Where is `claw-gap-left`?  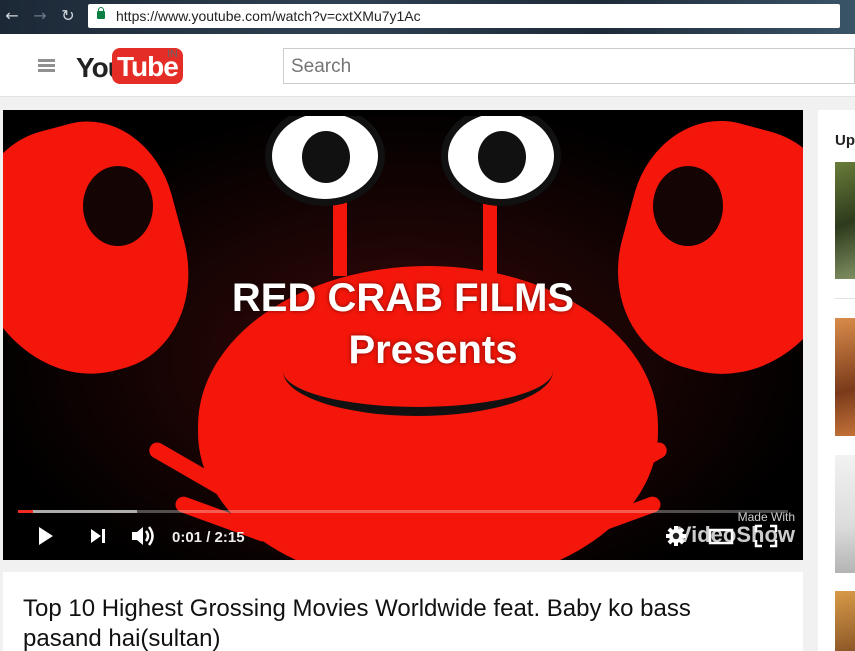
claw-gap-left is located at coordinates (118, 206).